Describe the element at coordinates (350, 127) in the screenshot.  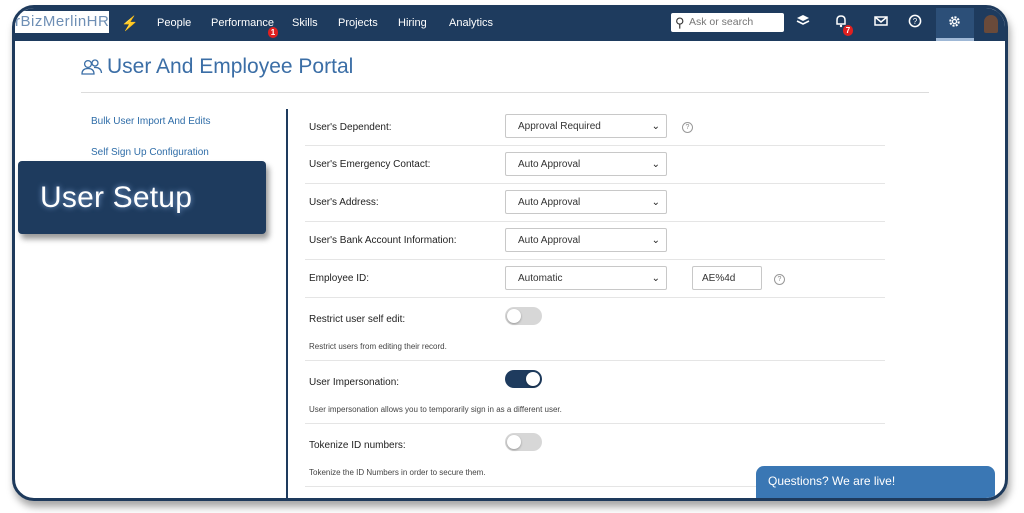
I see `dependent-label: User's Dependent:` at that location.